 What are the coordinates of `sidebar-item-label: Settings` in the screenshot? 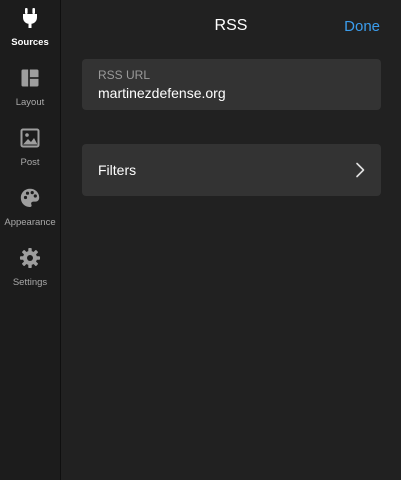 It's located at (30, 282).